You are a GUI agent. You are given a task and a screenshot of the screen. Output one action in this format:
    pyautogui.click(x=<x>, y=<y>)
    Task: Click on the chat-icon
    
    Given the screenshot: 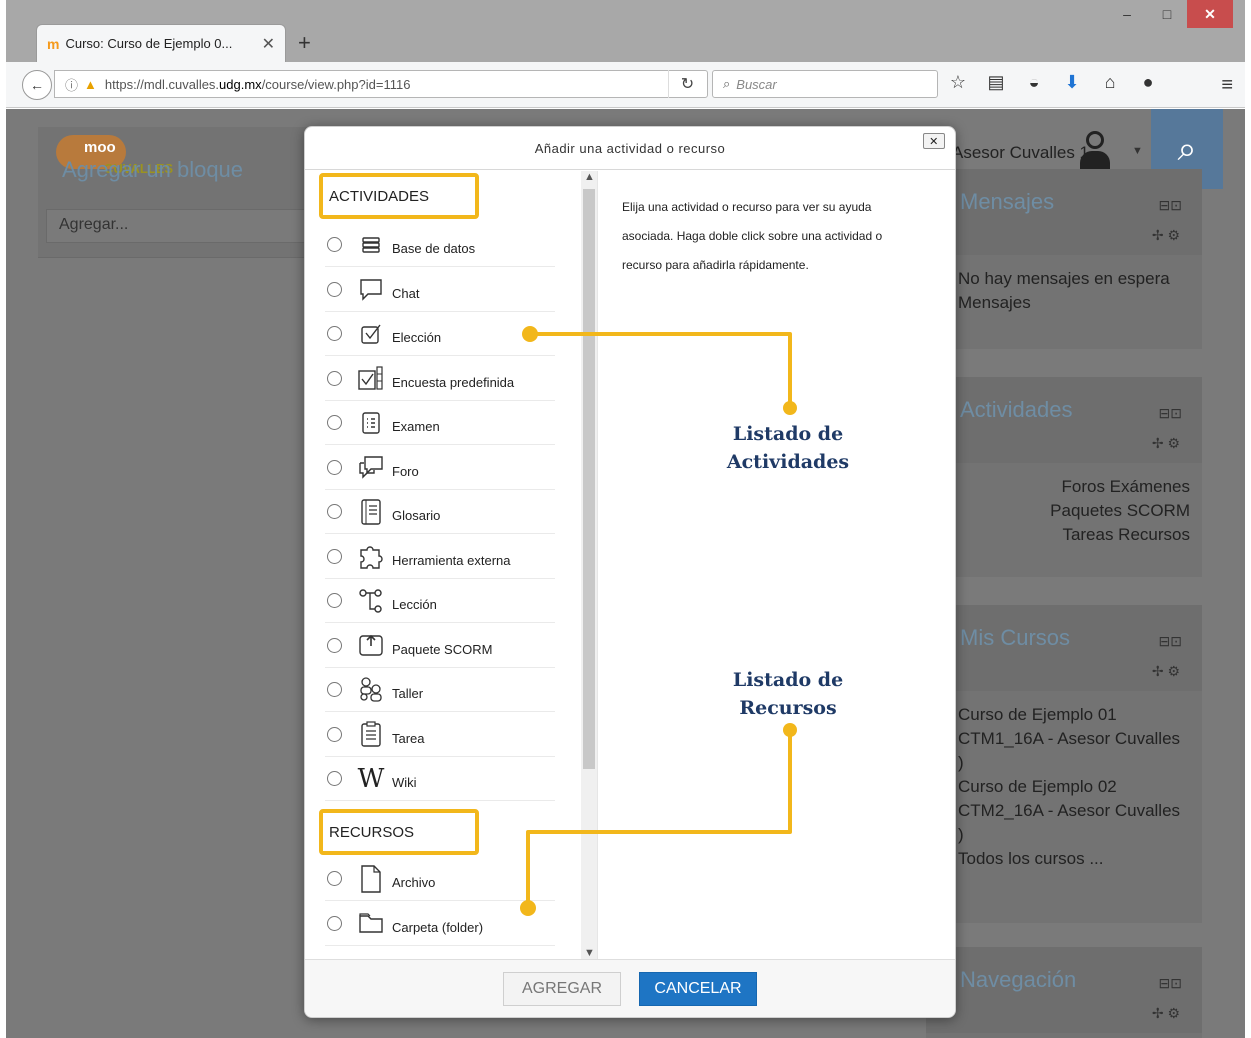 What is the action you would take?
    pyautogui.click(x=371, y=289)
    